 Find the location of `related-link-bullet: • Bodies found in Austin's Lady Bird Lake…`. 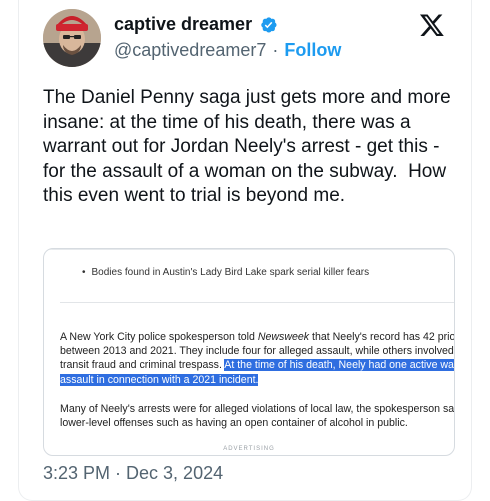

related-link-bullet: • Bodies found in Austin's Lady Bird Lake… is located at coordinates (225, 272).